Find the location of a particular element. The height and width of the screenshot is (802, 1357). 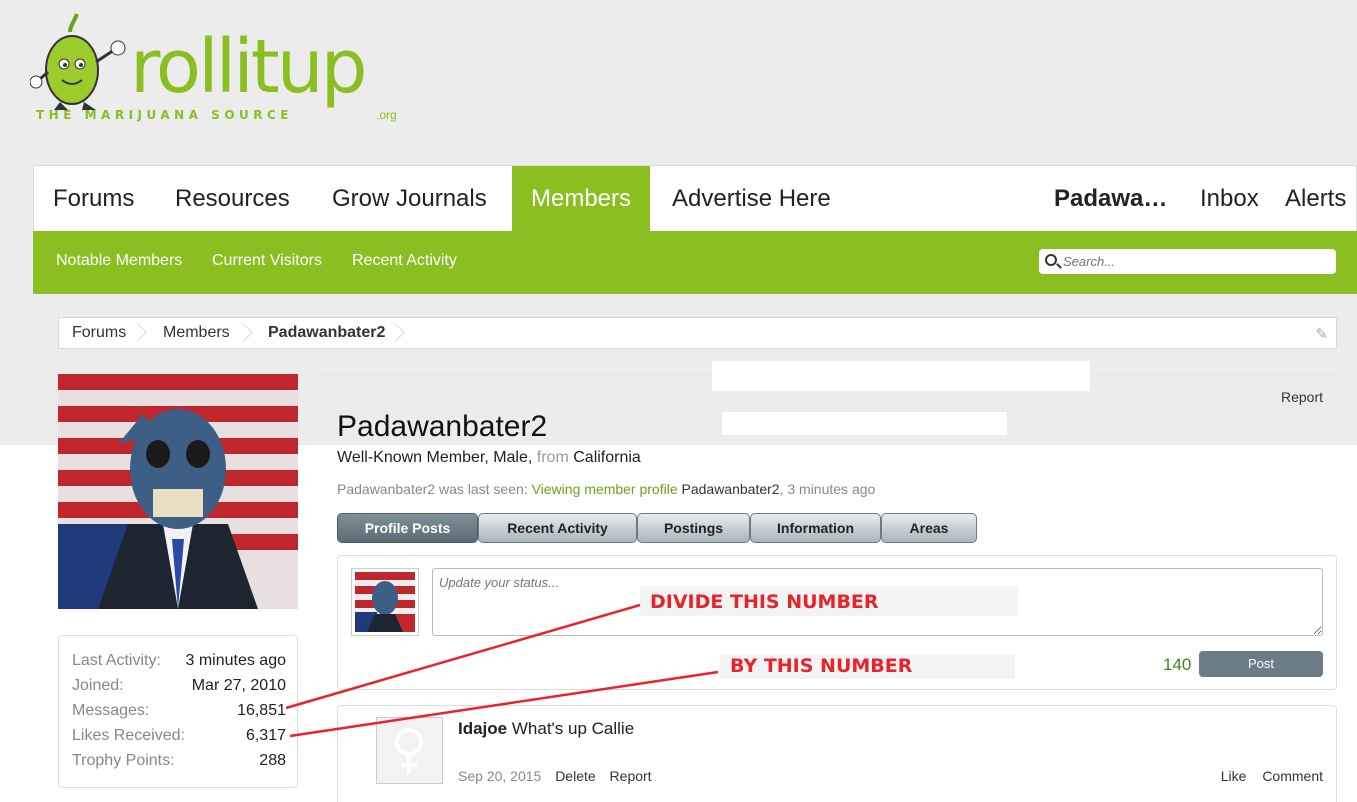

subnav-notable-members: Notable Members is located at coordinates (119, 261).